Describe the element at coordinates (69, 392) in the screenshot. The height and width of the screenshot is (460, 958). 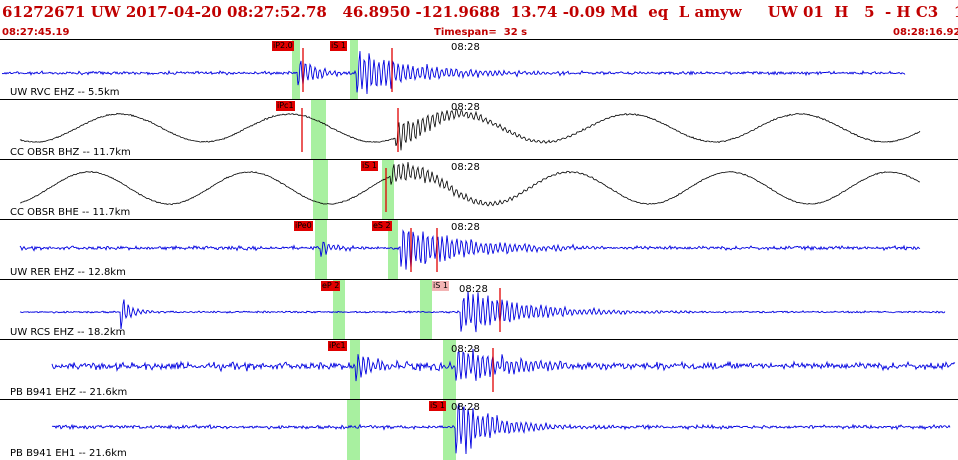
I see `station-label: PB B941 EHZ -- 21.6km` at that location.